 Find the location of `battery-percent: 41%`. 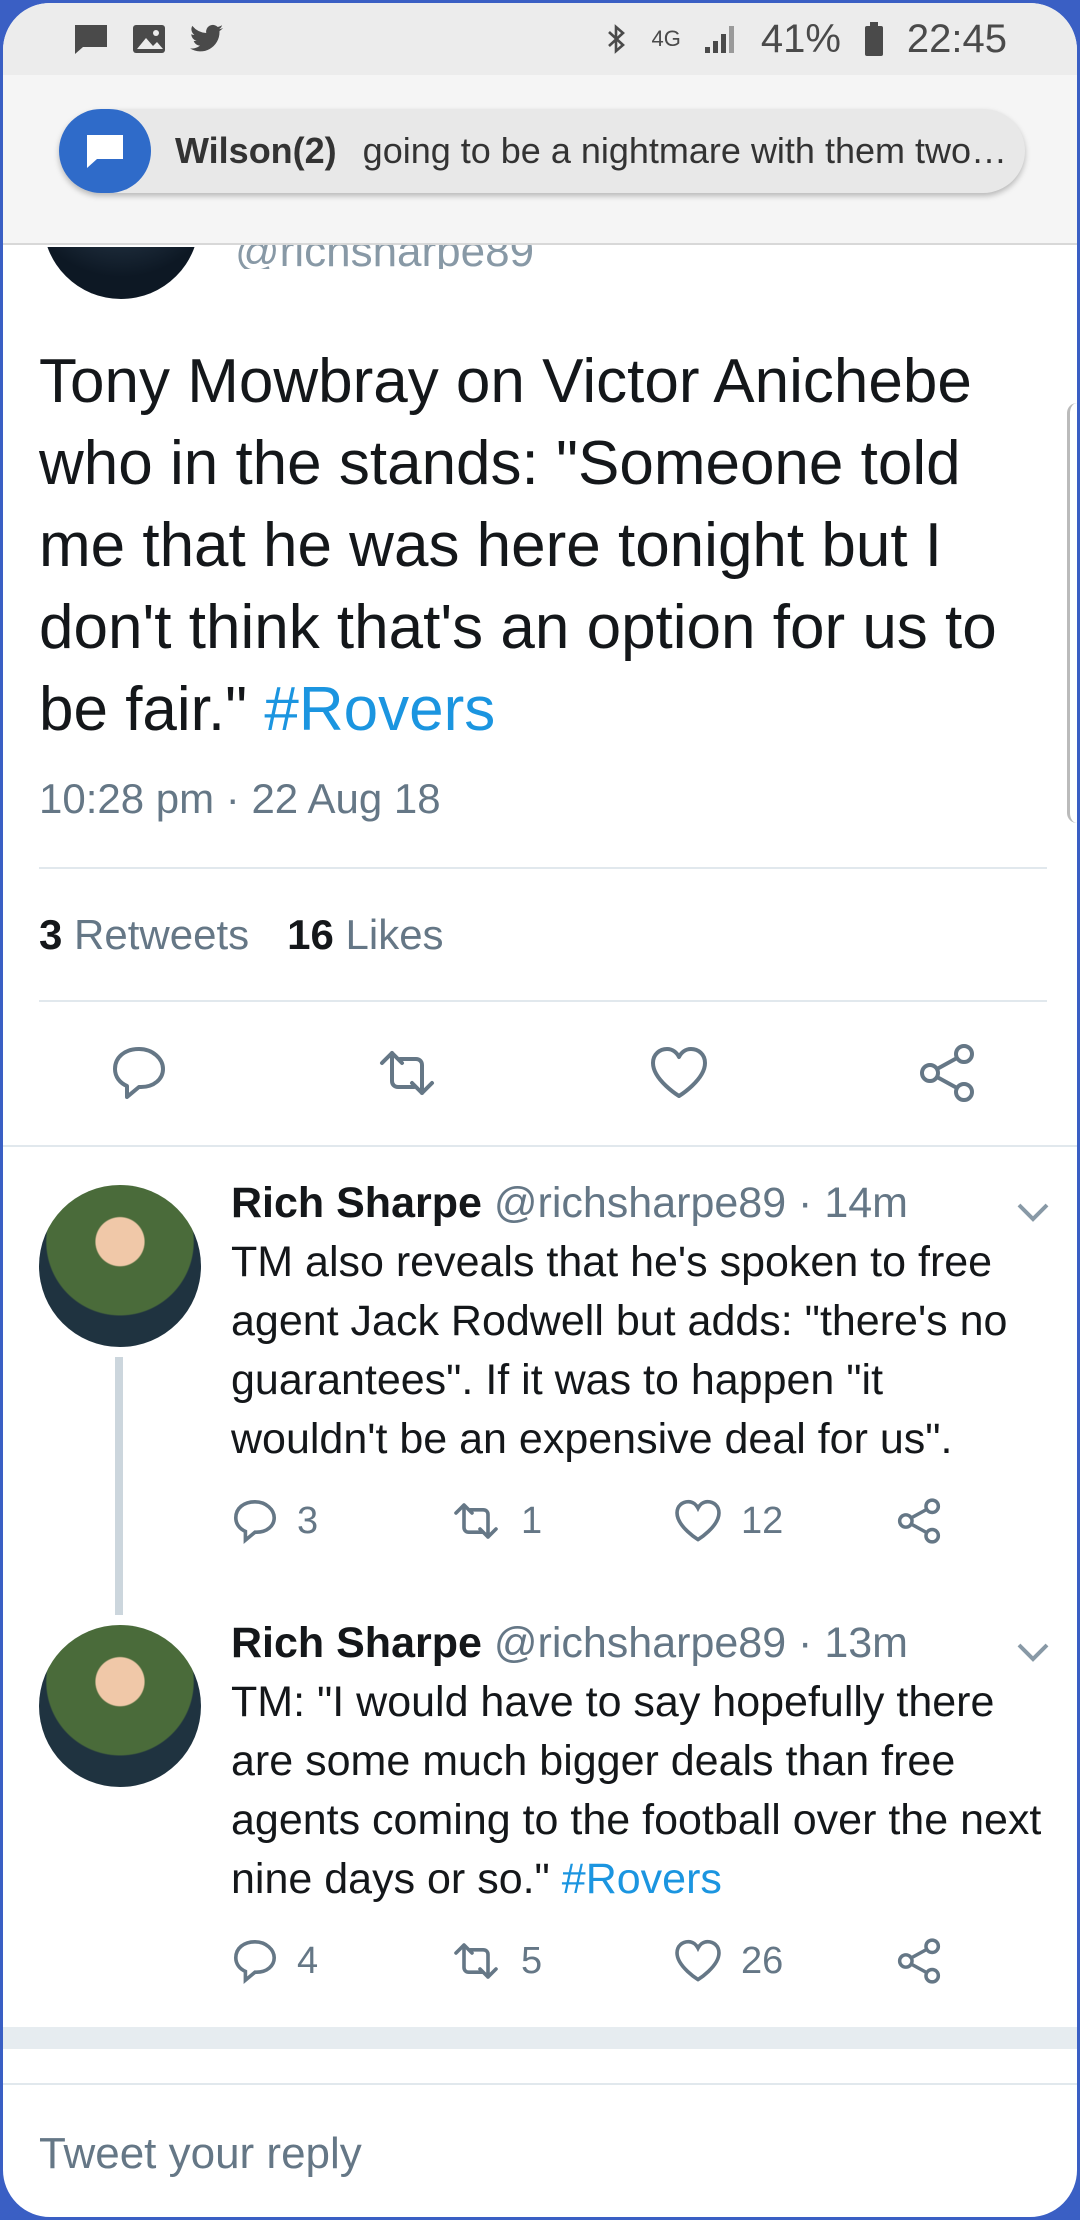

battery-percent: 41% is located at coordinates (800, 38).